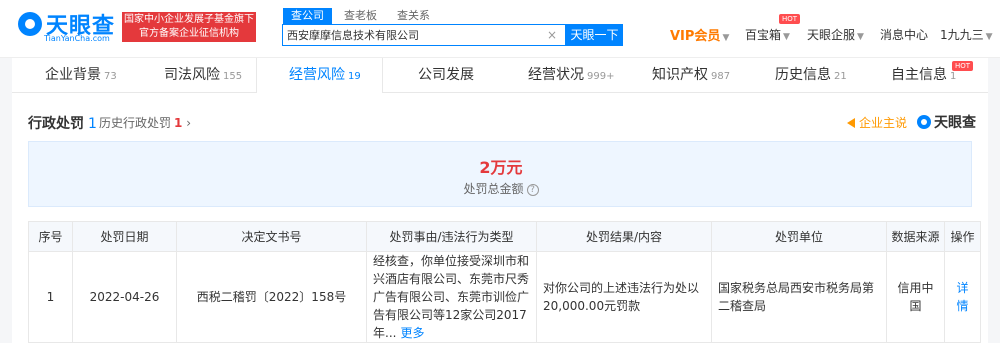 Image resolution: width=1000 pixels, height=343 pixels. I want to click on total-amount-label-text: 处罚总金额, so click(493, 189).